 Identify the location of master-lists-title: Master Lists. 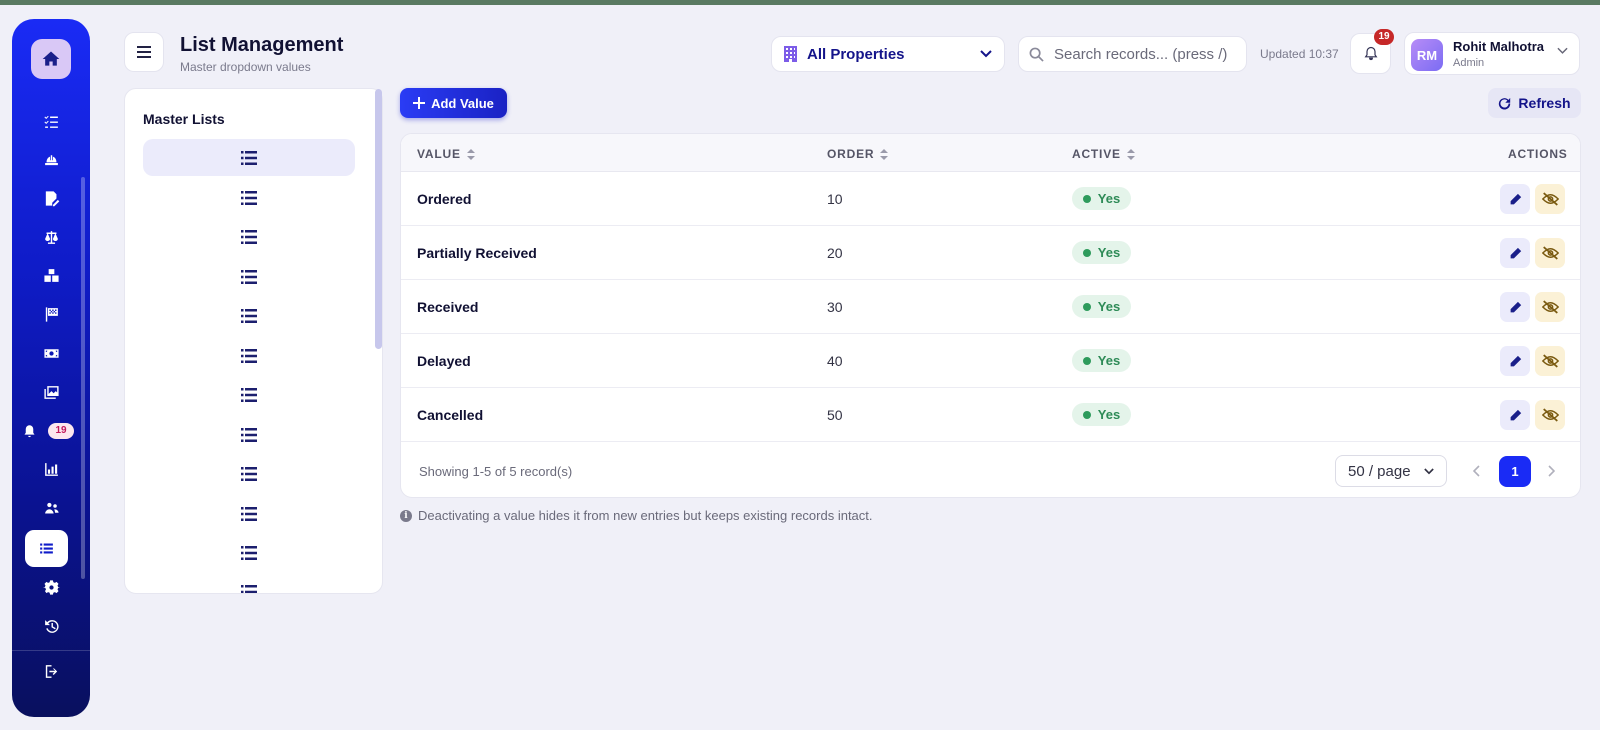
(184, 119).